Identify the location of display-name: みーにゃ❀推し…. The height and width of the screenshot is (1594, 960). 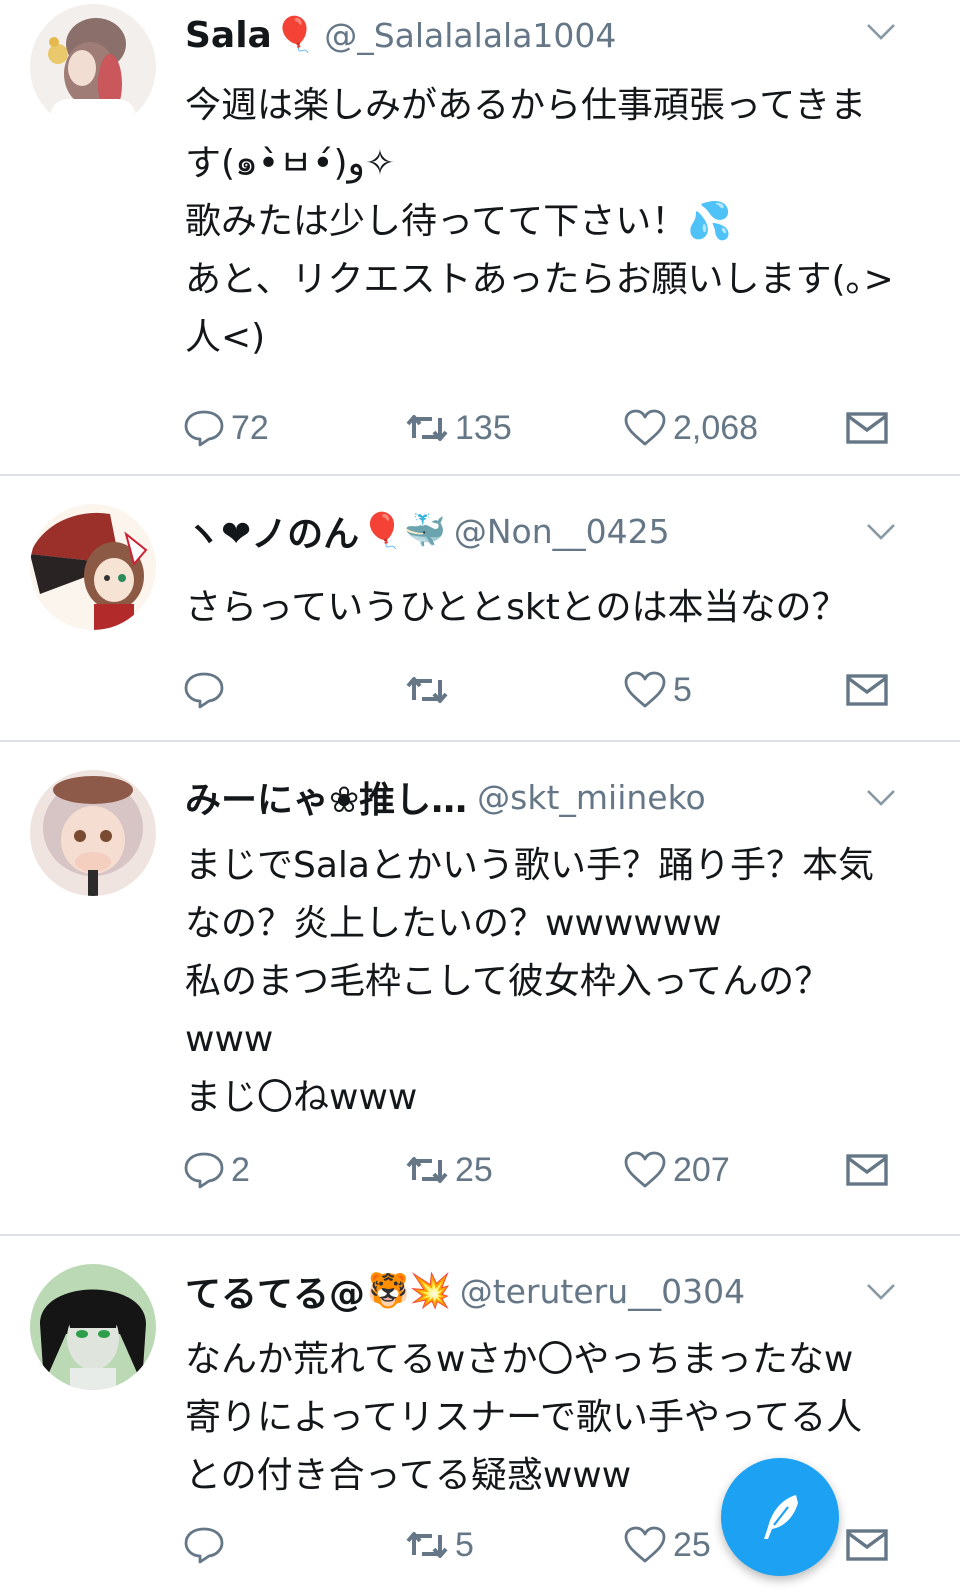
(326, 797).